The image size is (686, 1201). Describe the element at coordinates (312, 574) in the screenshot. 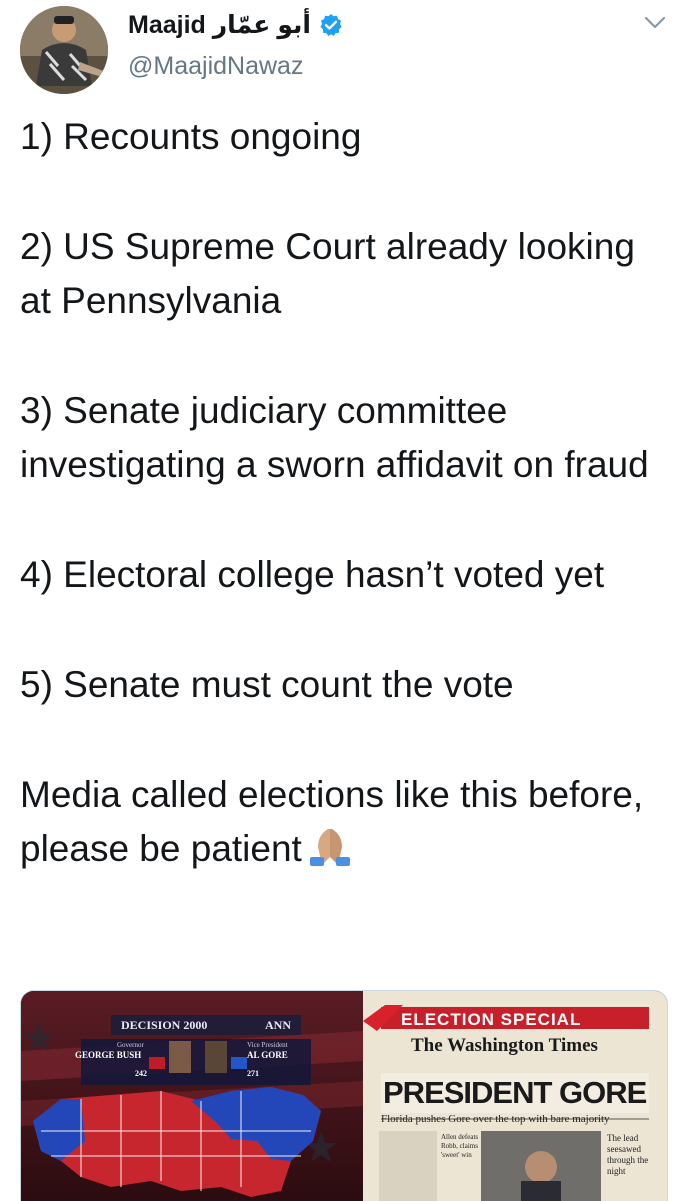

I see `tweet-paragraph: 4) Electoral college hasn’t voted yet` at that location.